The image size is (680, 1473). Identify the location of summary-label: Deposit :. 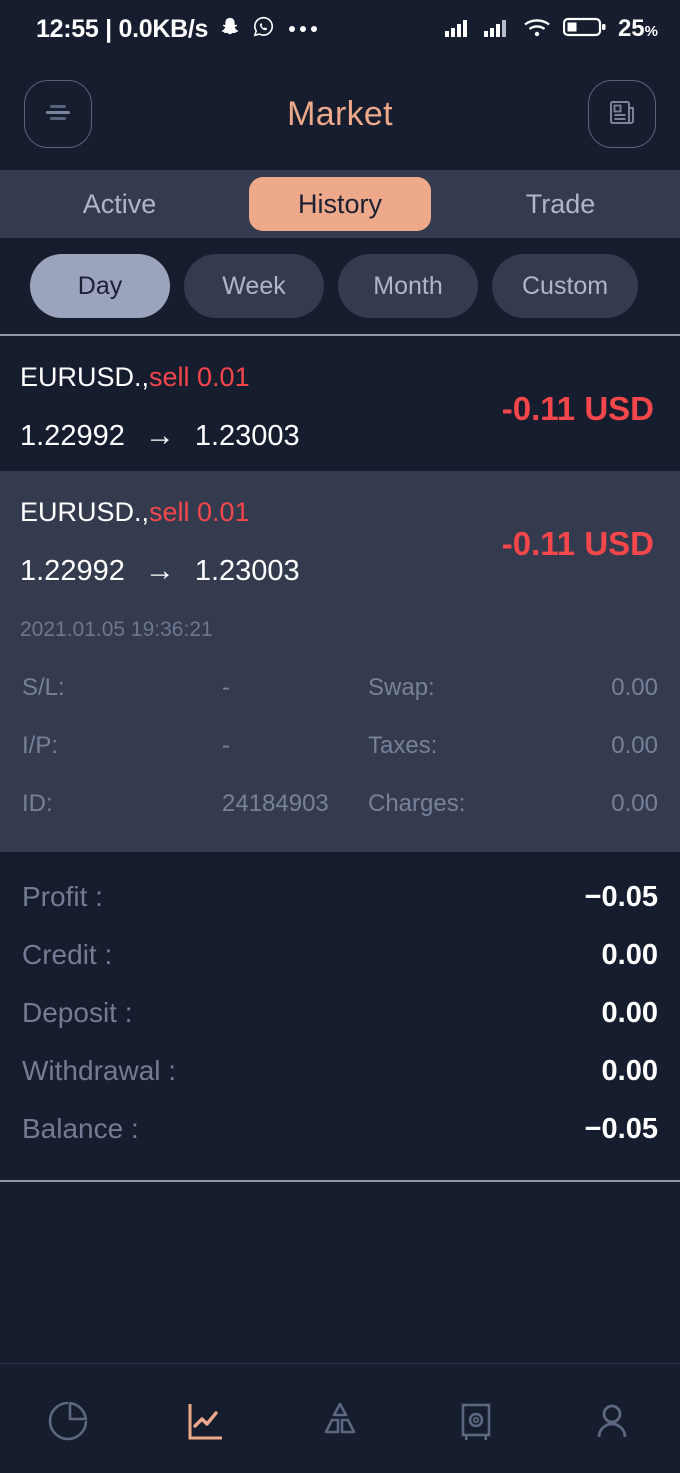
(77, 1012).